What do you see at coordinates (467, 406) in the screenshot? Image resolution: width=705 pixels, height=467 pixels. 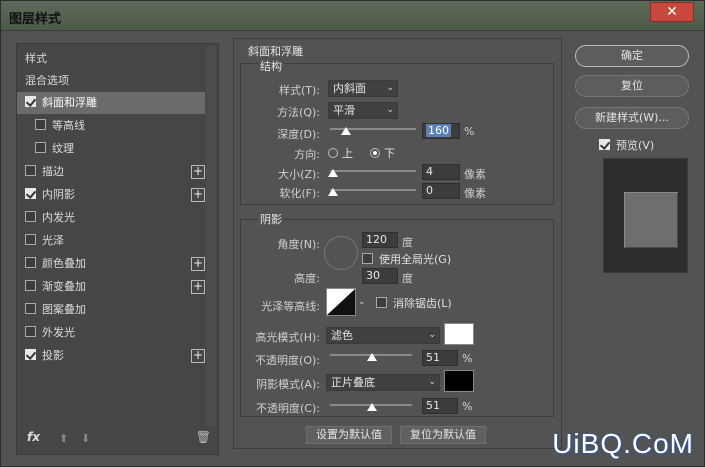 I see `shadow-opacity-unit: %` at bounding box center [467, 406].